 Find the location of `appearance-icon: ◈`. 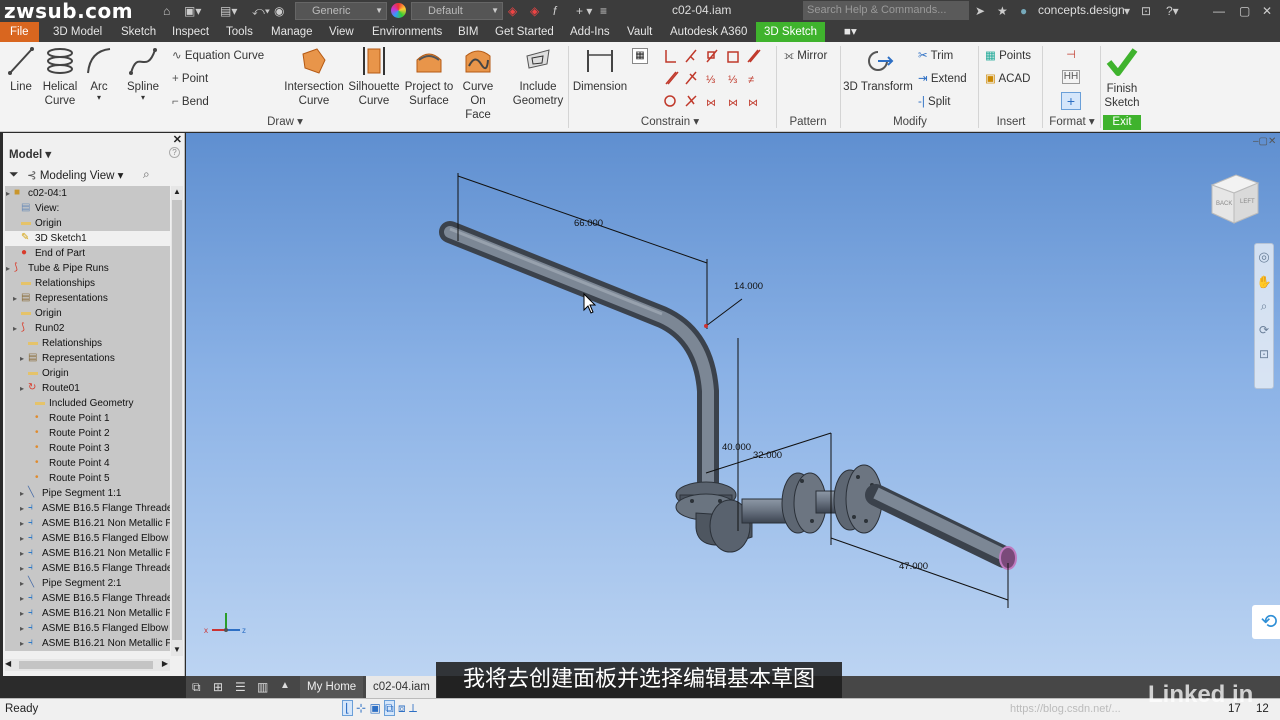

appearance-icon: ◈ is located at coordinates (512, 11).